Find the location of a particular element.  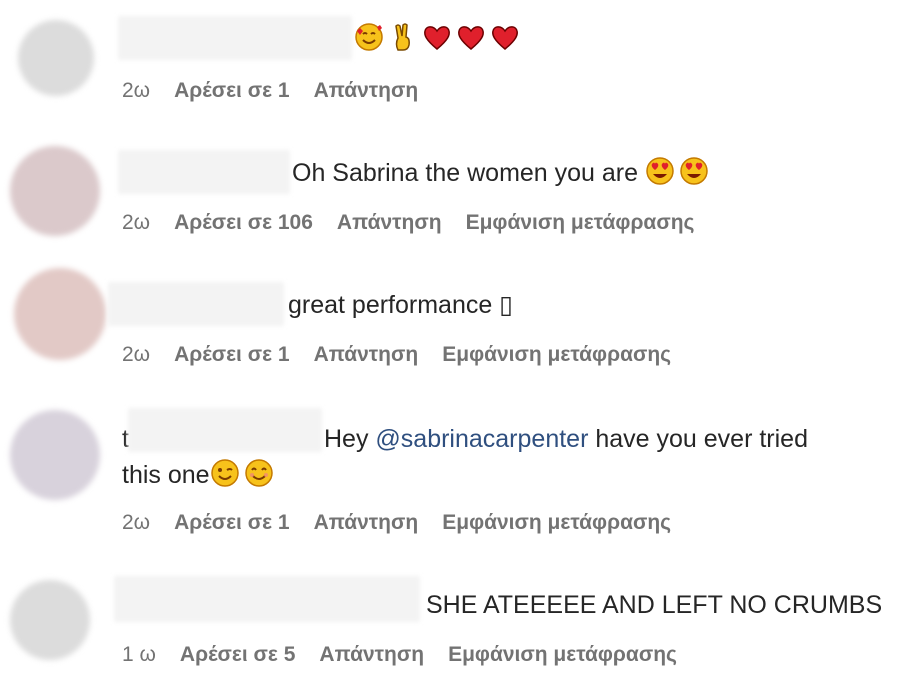

mention-link: @sabrinacarpenter is located at coordinates (481, 439).